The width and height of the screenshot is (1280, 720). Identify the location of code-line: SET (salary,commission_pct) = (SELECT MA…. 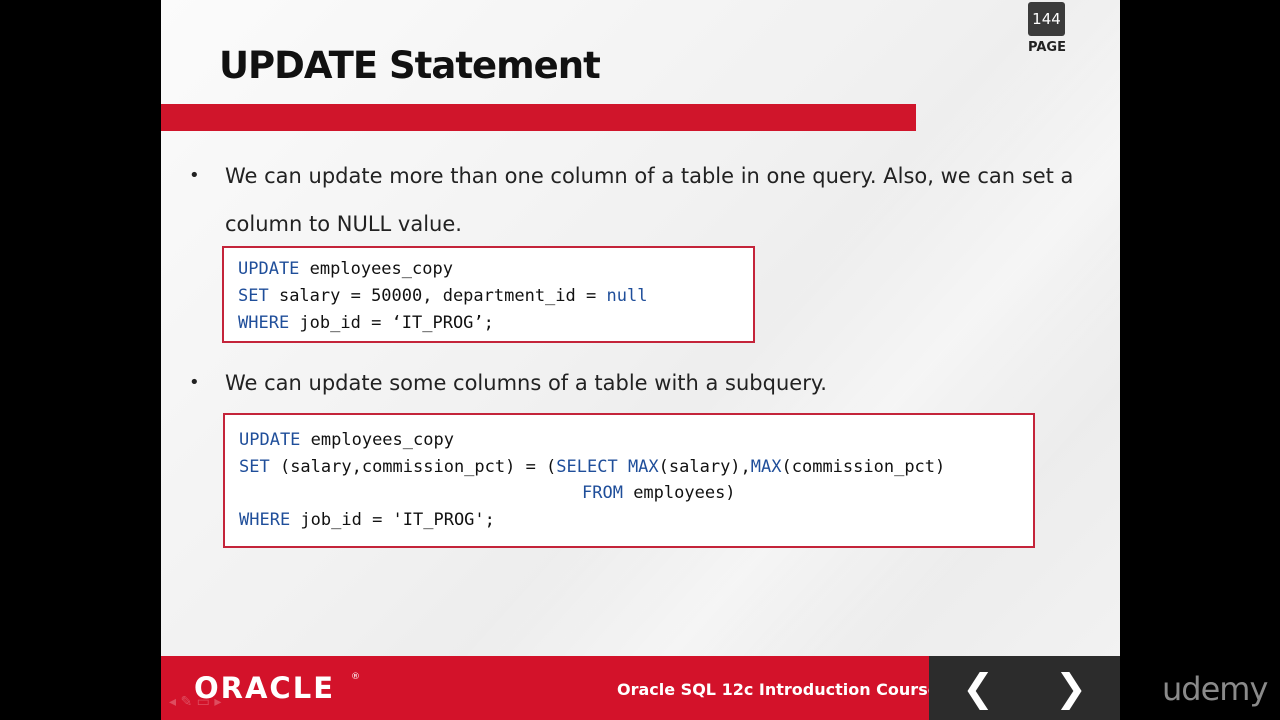
(592, 467).